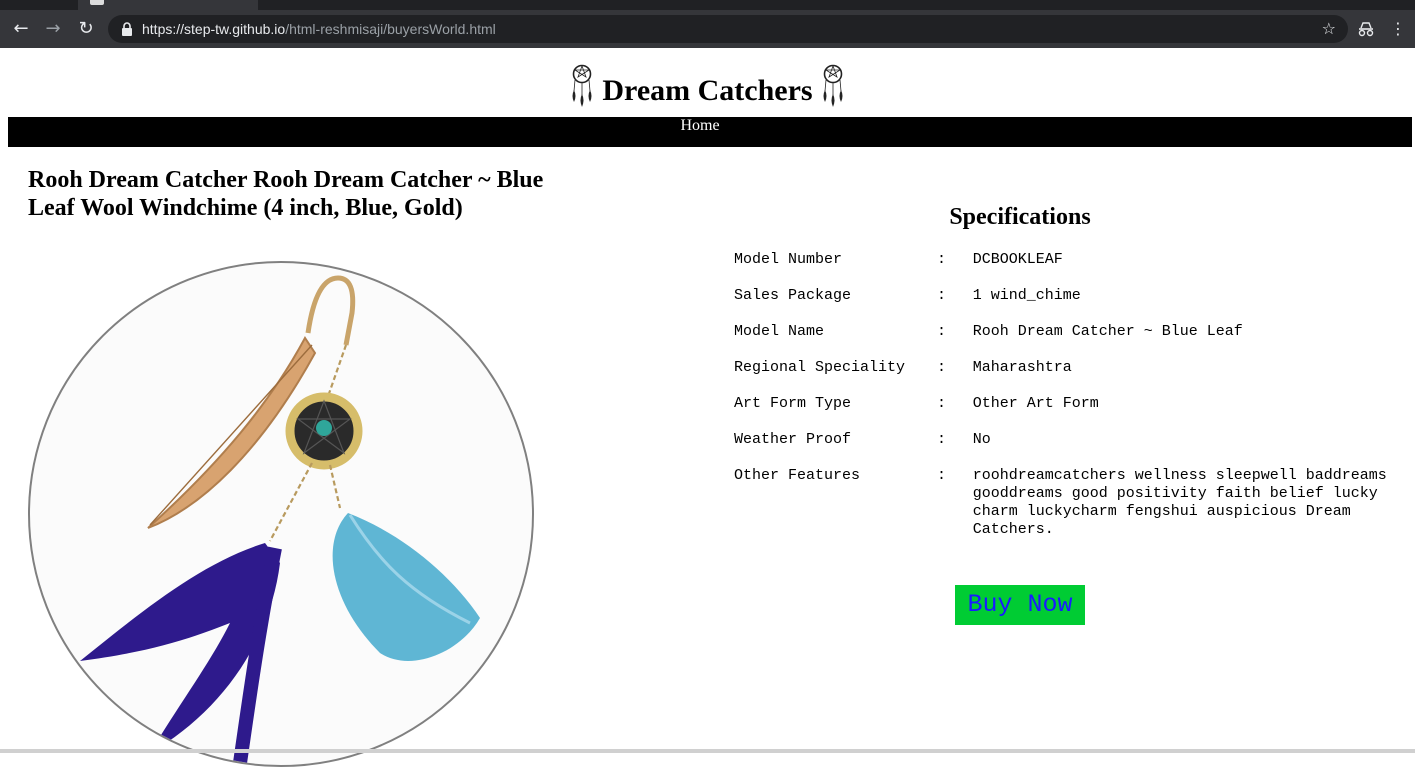  Describe the element at coordinates (1020, 217) in the screenshot. I see `specifications-heading: Specifications` at that location.